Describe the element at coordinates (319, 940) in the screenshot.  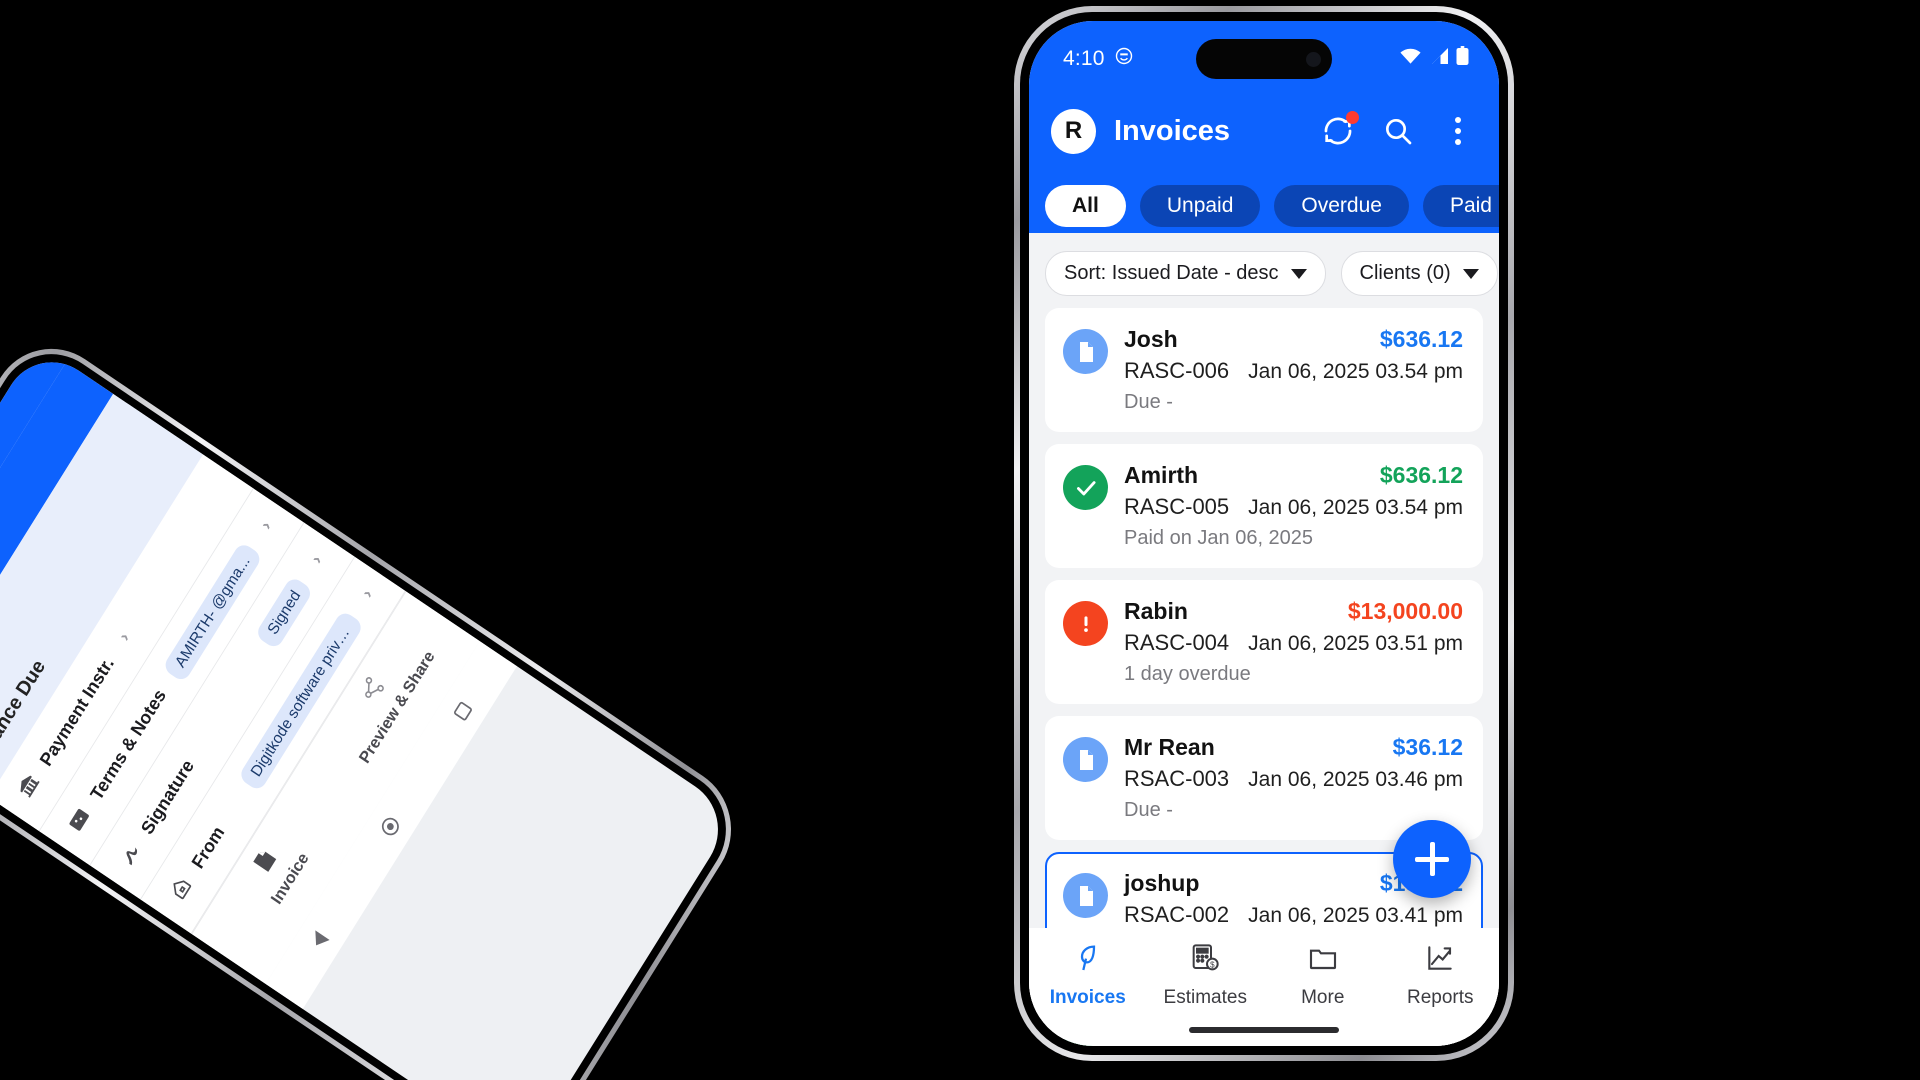
I see `triangle-back-icon` at that location.